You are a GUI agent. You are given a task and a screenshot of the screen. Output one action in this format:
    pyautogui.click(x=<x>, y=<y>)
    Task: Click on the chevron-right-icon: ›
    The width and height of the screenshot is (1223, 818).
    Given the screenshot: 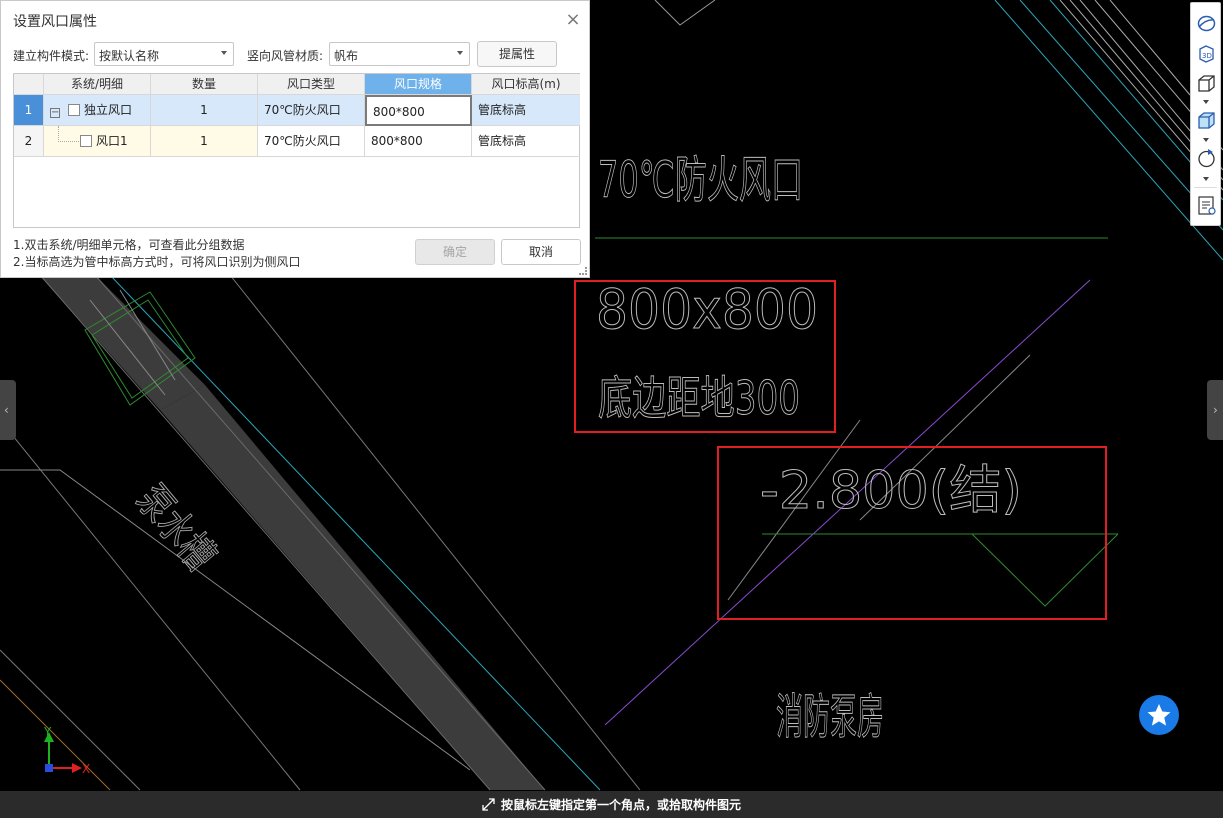 What is the action you would take?
    pyautogui.click(x=1215, y=410)
    